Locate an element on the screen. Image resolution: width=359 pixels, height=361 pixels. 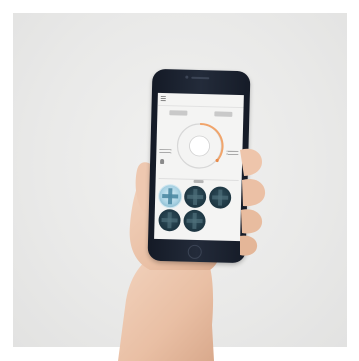
fingers is located at coordinates (253, 202).